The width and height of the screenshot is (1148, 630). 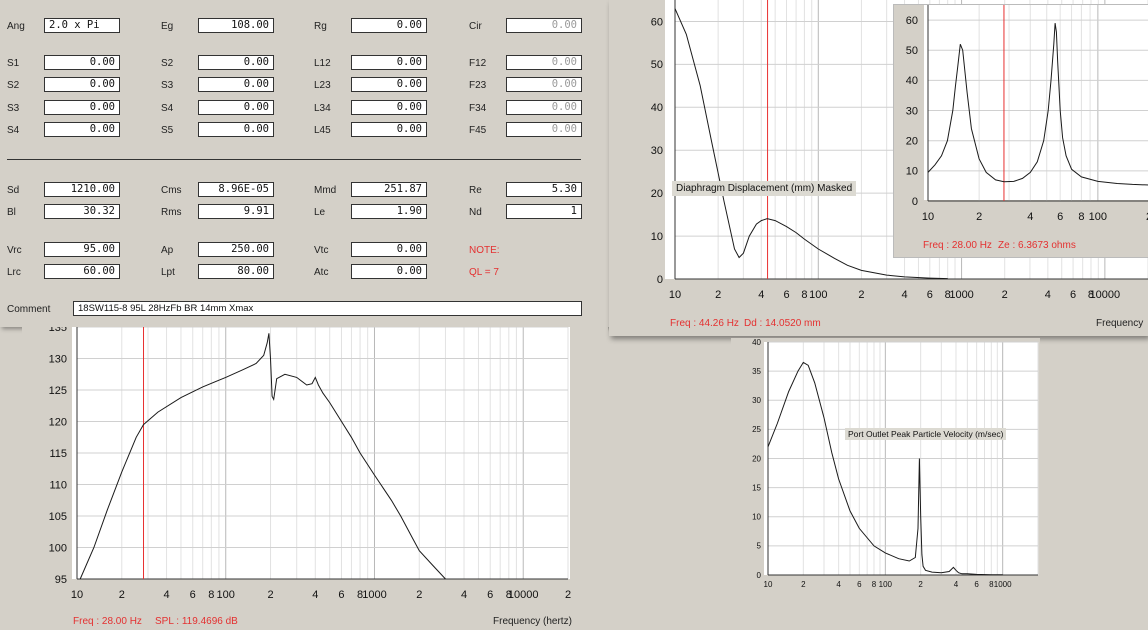 I want to click on param-field-s5: 0.00, so click(x=236, y=129).